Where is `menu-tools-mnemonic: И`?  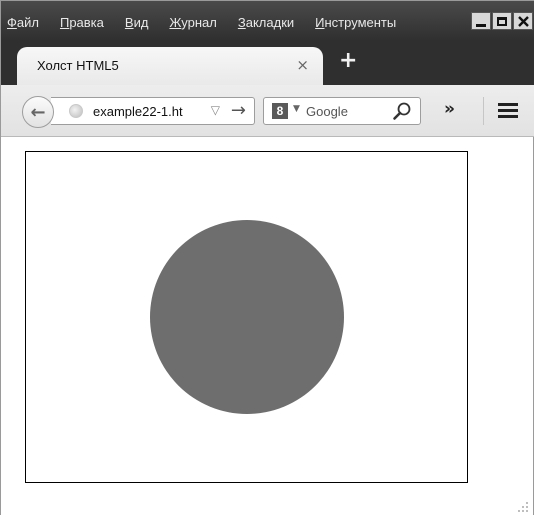 menu-tools-mnemonic: И is located at coordinates (320, 22).